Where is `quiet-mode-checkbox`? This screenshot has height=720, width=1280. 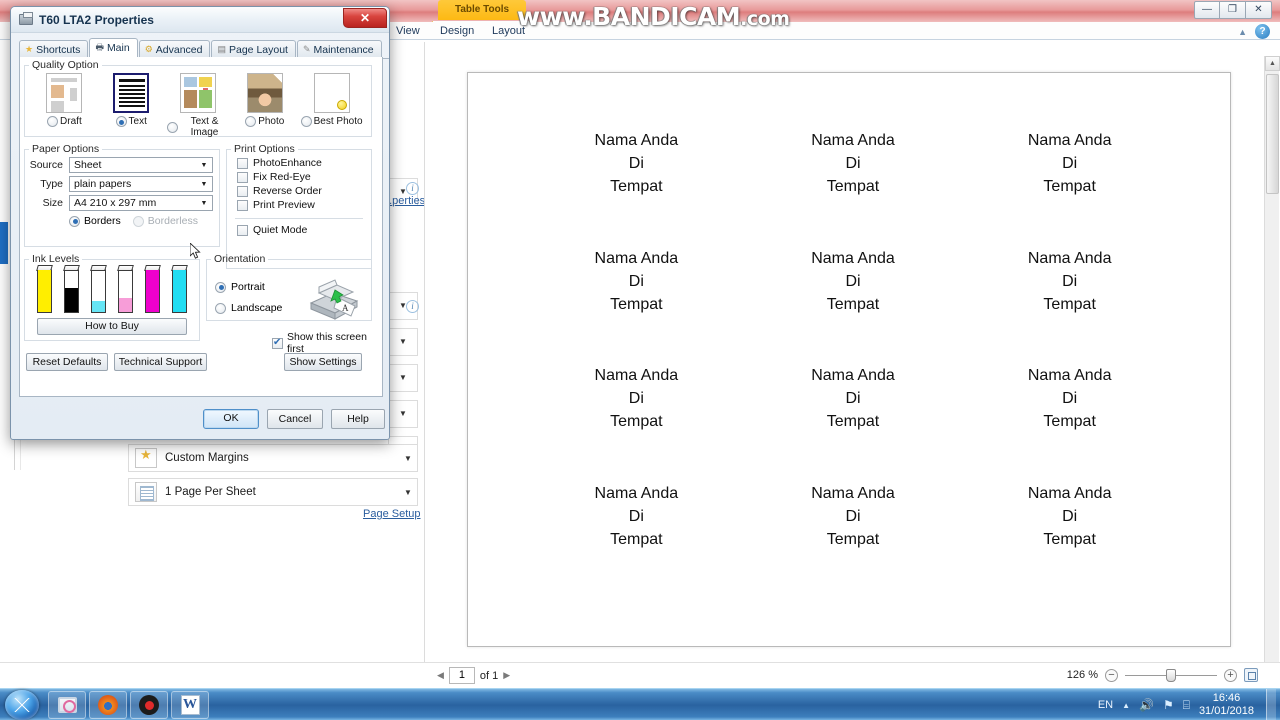 quiet-mode-checkbox is located at coordinates (242, 230).